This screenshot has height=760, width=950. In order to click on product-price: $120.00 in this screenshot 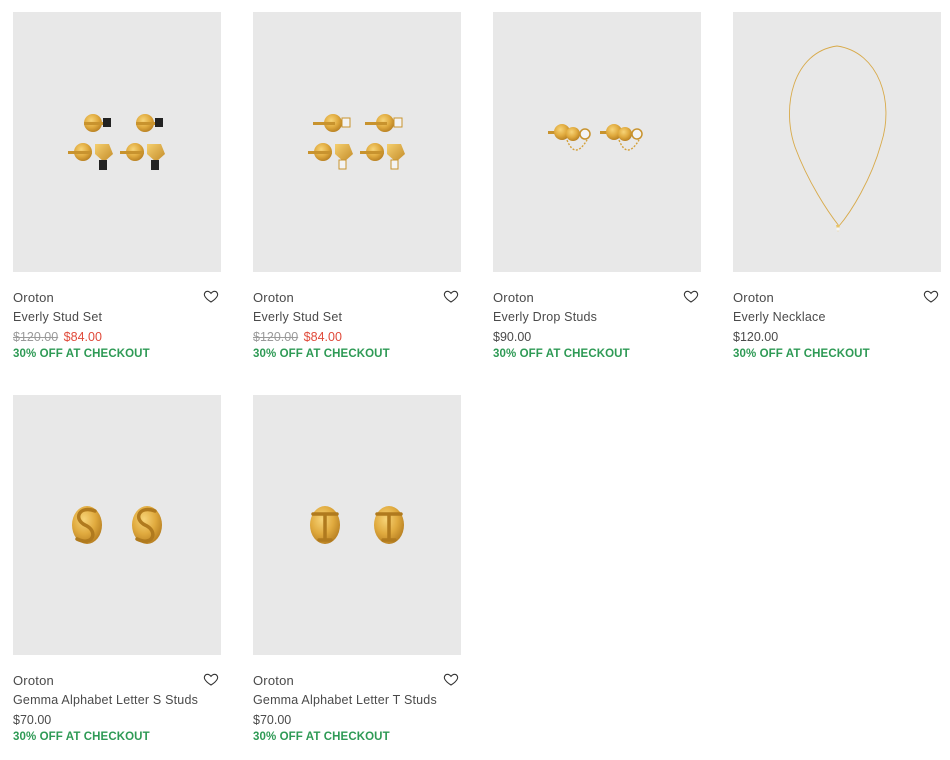, I will do `click(755, 337)`.